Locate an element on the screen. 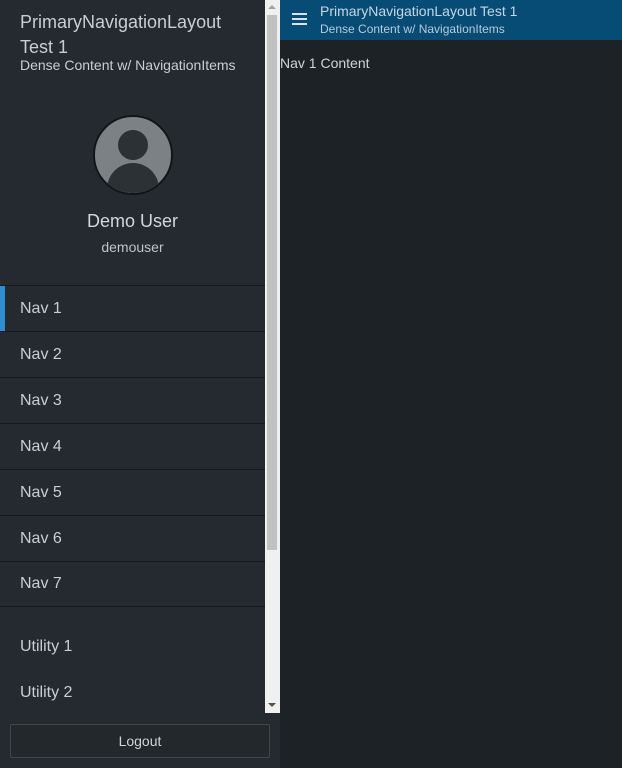 Image resolution: width=622 pixels, height=768 pixels. nav-item-label: Nav 7 is located at coordinates (41, 583).